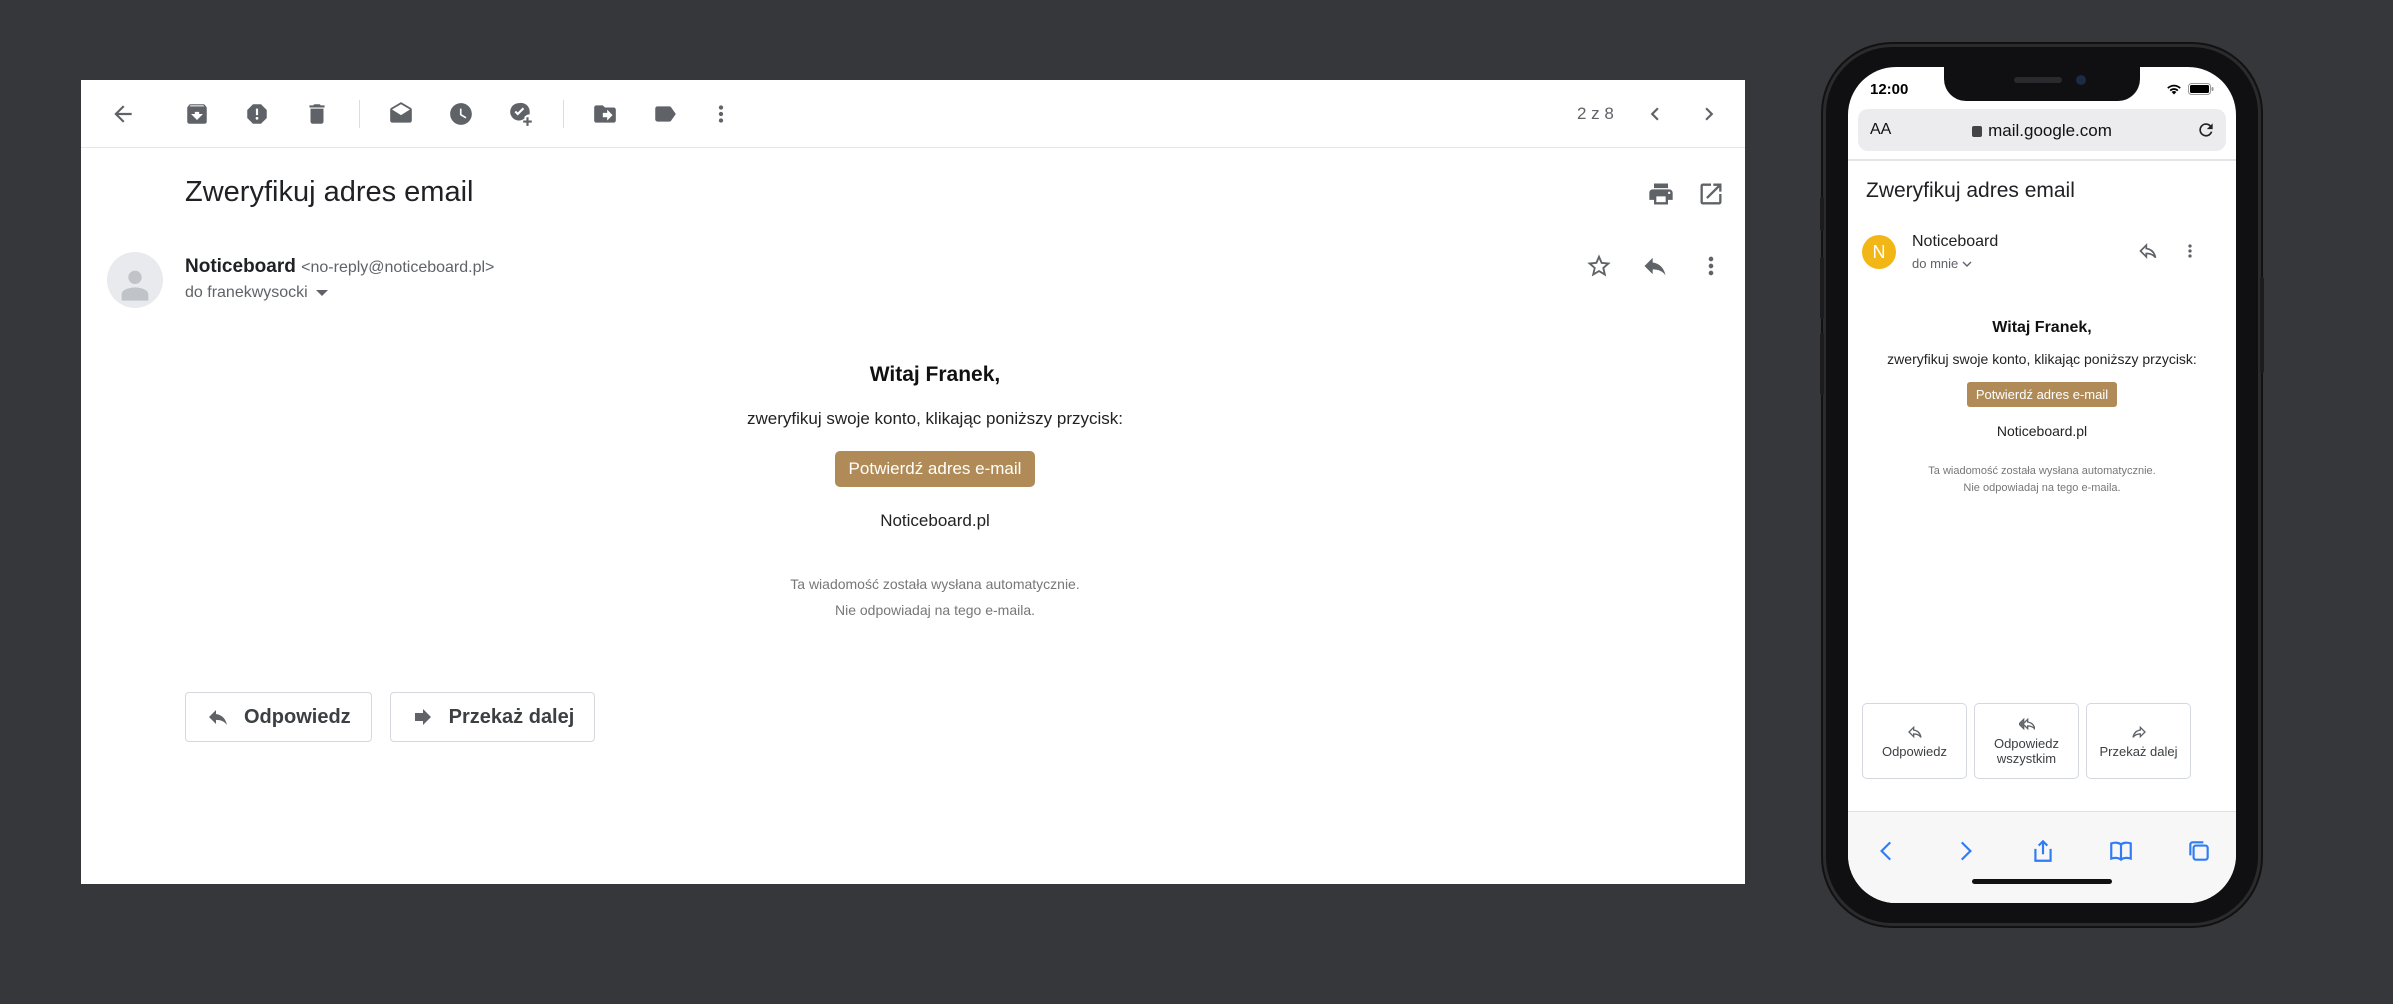 The height and width of the screenshot is (1004, 2393). What do you see at coordinates (401, 114) in the screenshot?
I see `mark-unread-icon` at bounding box center [401, 114].